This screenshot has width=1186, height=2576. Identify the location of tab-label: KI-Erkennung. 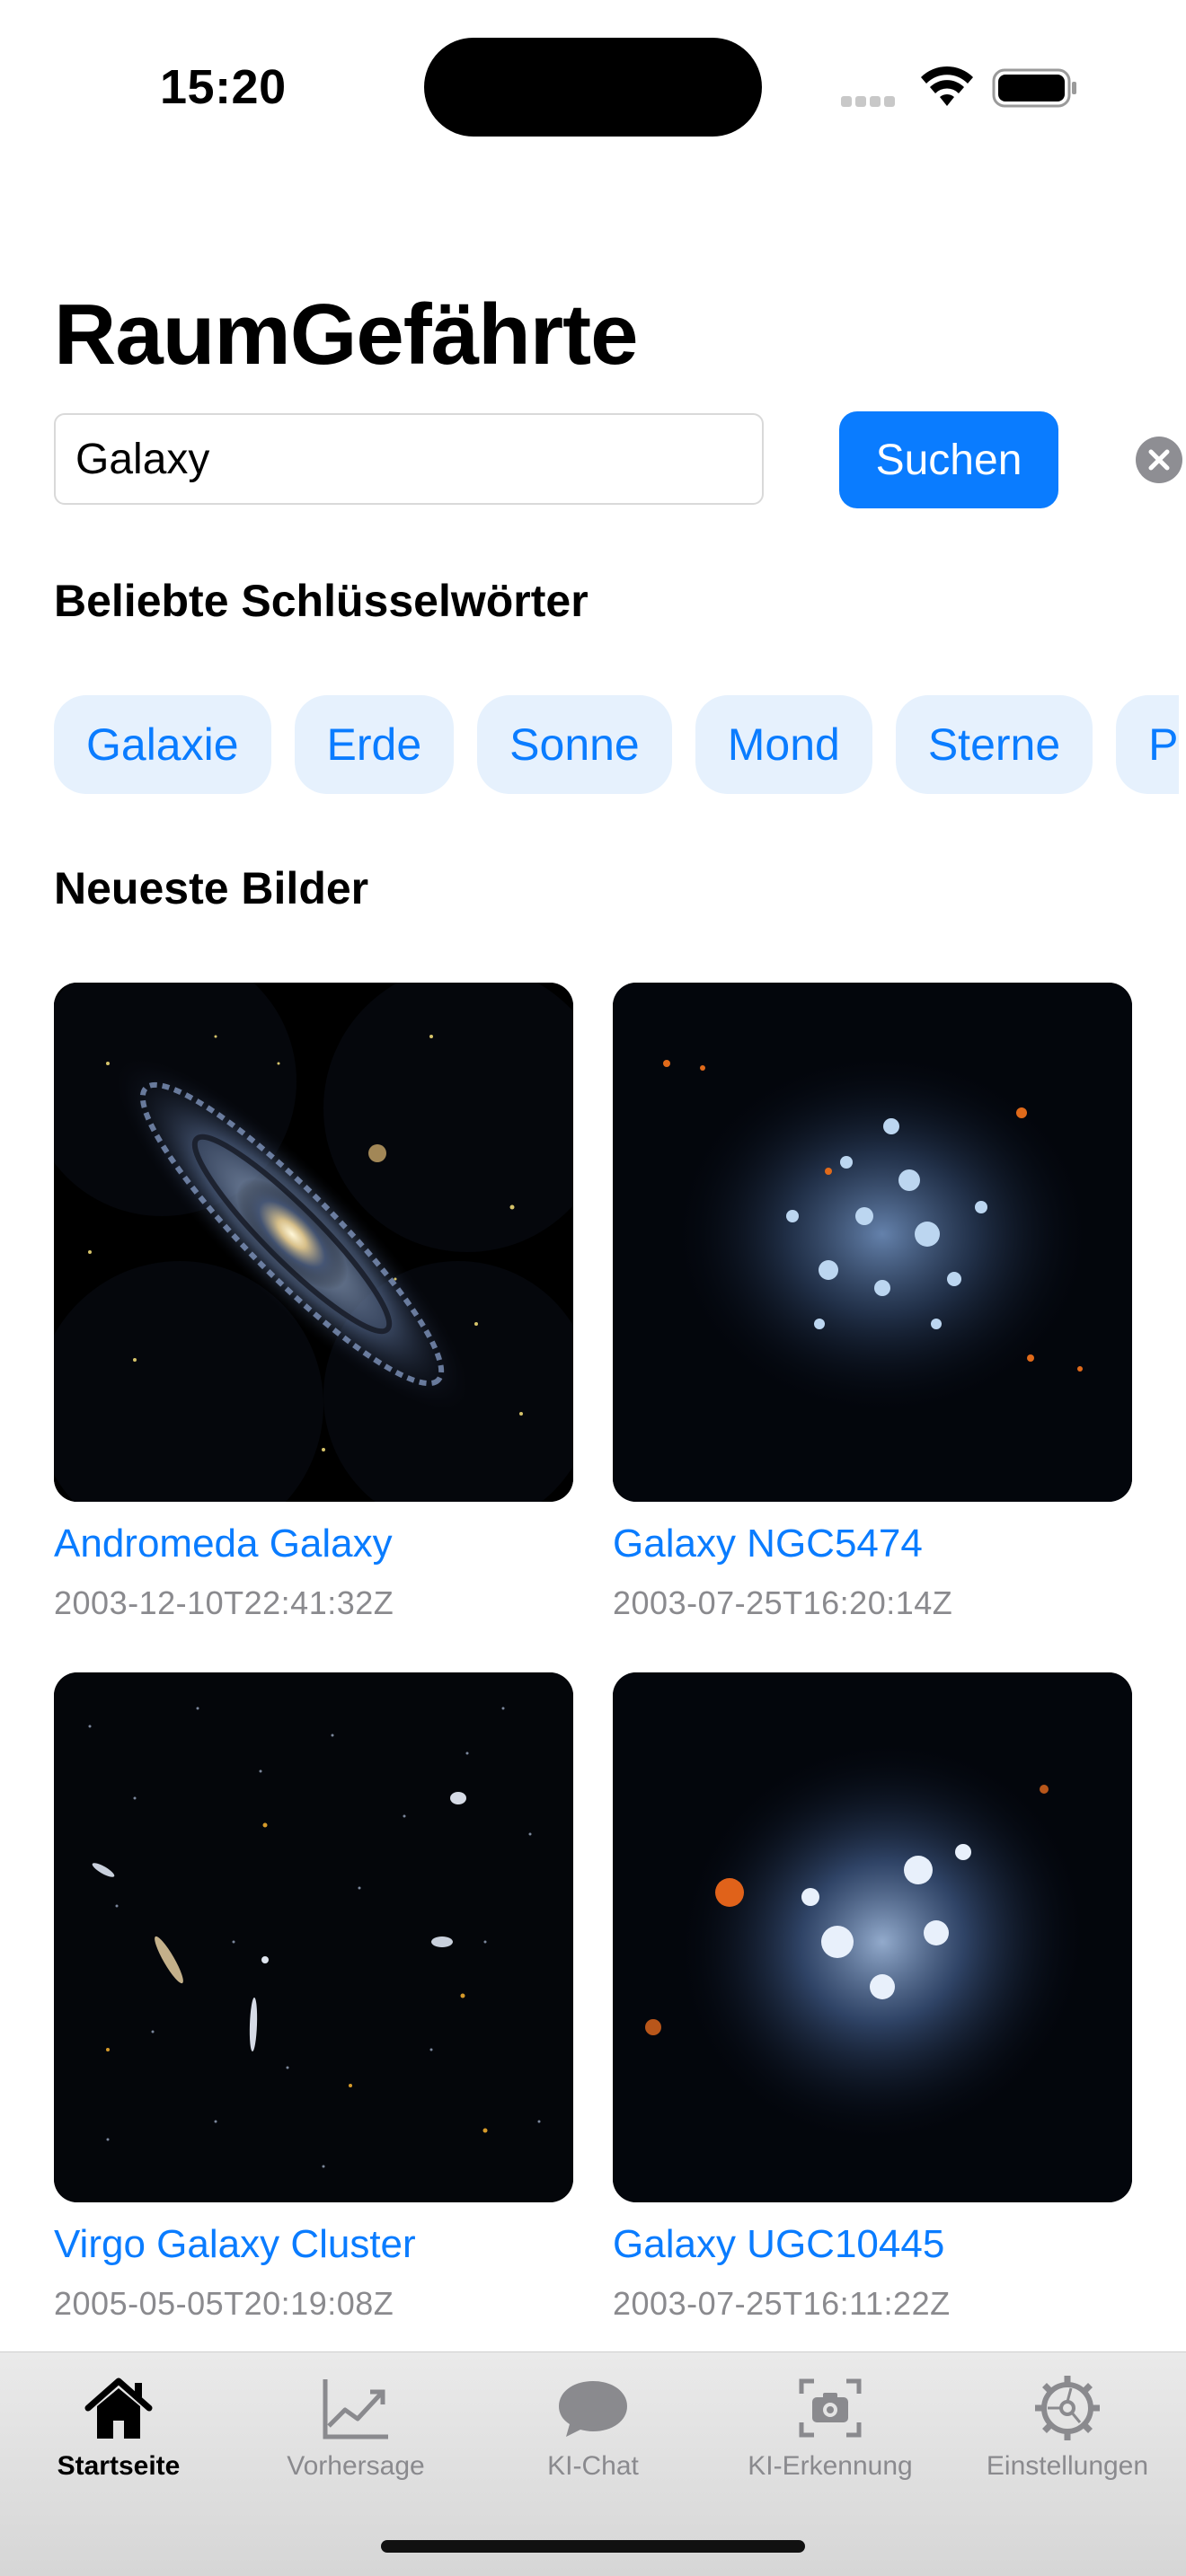
(830, 2466).